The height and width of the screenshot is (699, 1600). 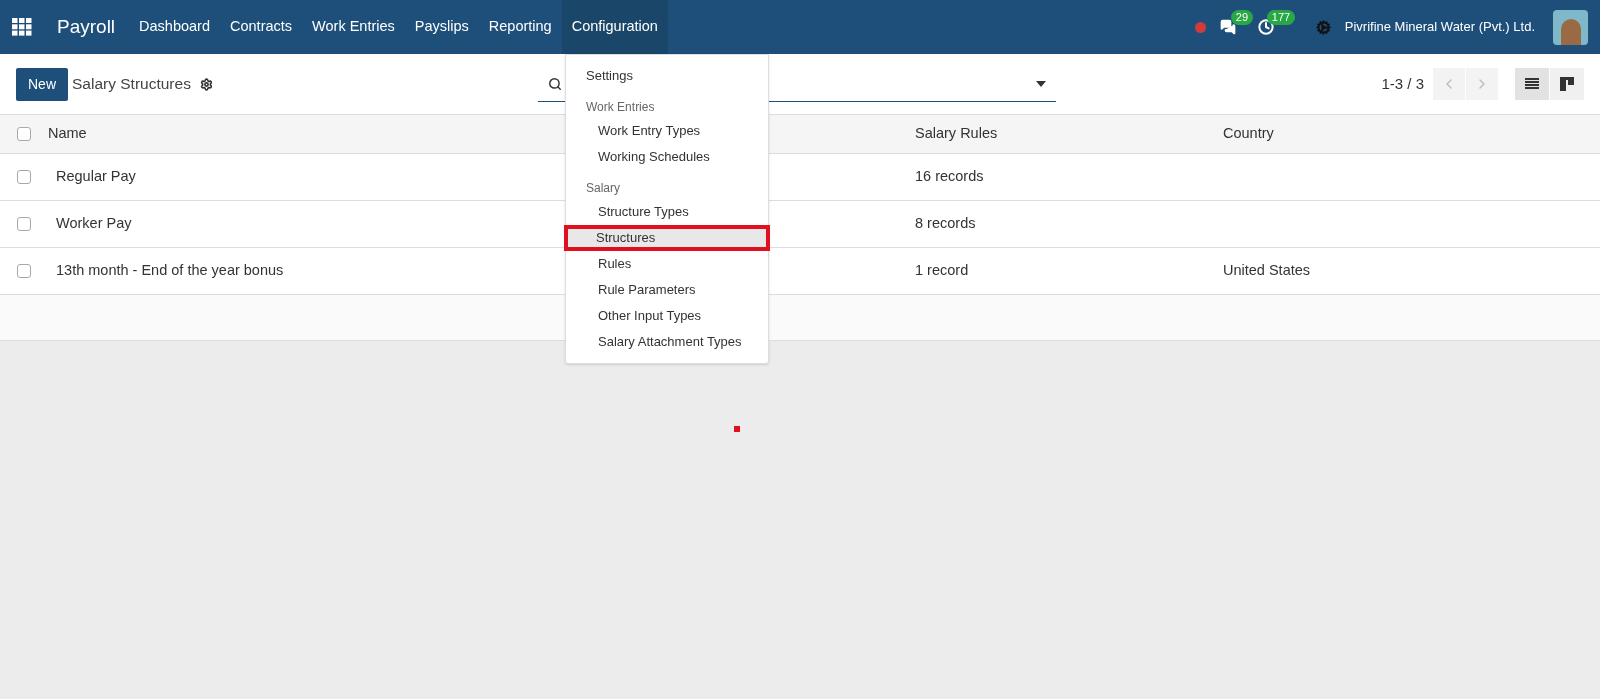 What do you see at coordinates (667, 342) in the screenshot?
I see `dropdown-item: Salary Attachment Types` at bounding box center [667, 342].